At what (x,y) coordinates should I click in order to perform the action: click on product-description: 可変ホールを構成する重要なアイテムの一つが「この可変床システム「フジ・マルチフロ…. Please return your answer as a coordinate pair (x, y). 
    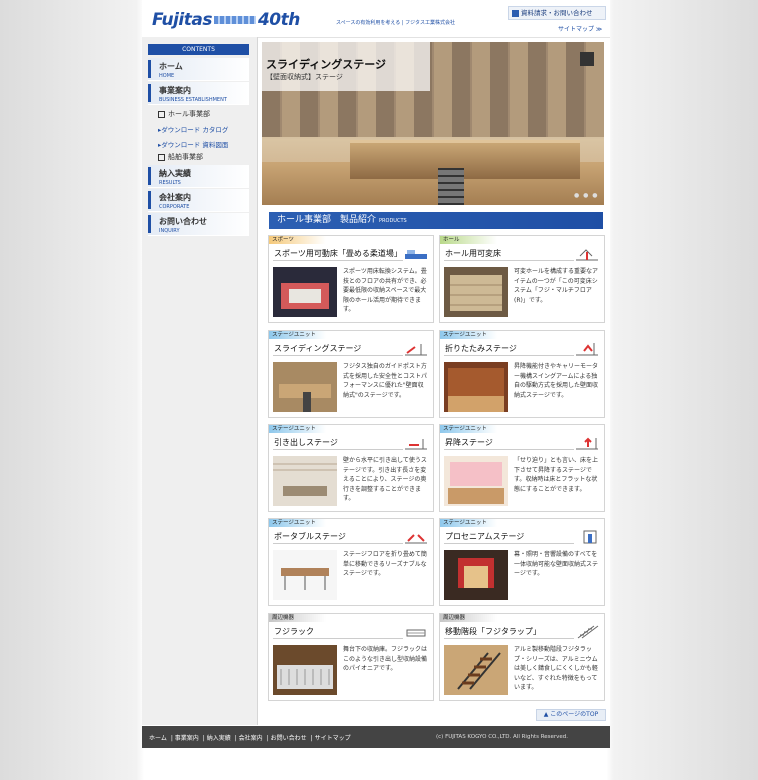
    Looking at the image, I should click on (556, 286).